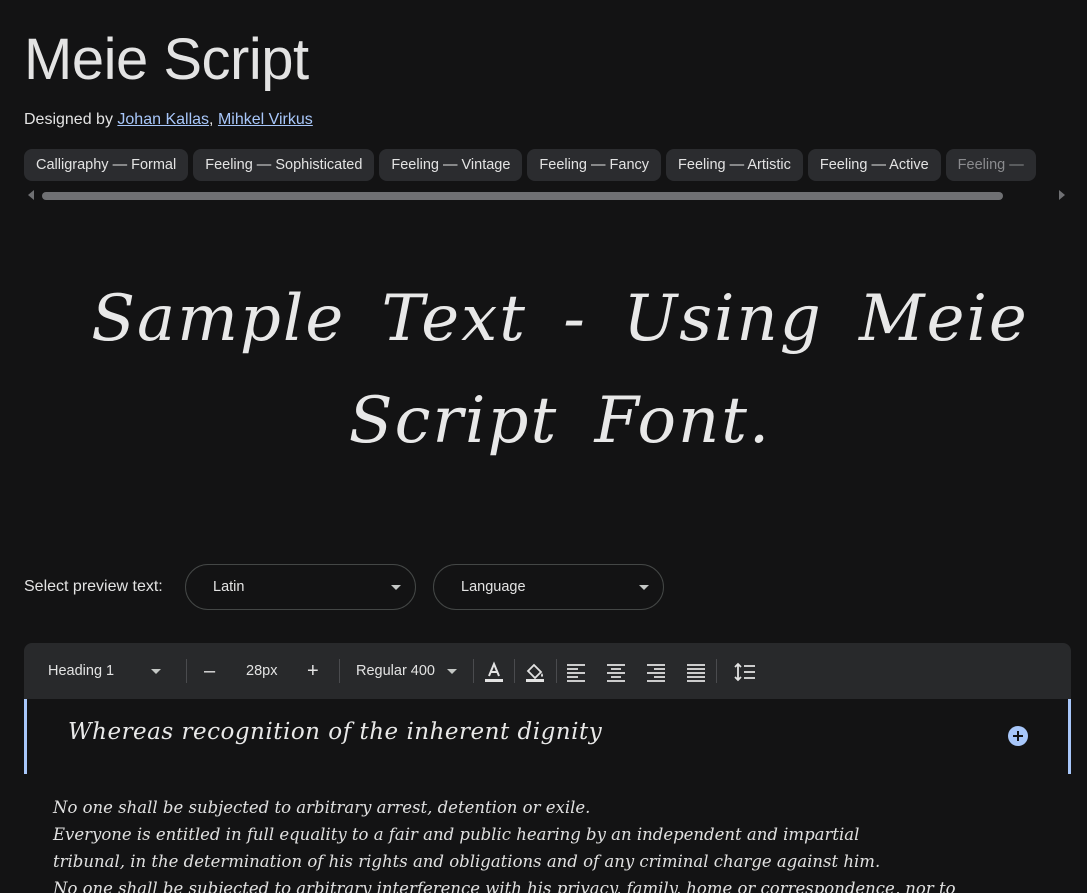 The width and height of the screenshot is (1087, 893). What do you see at coordinates (261, 671) in the screenshot?
I see `font-size-value: 28px` at bounding box center [261, 671].